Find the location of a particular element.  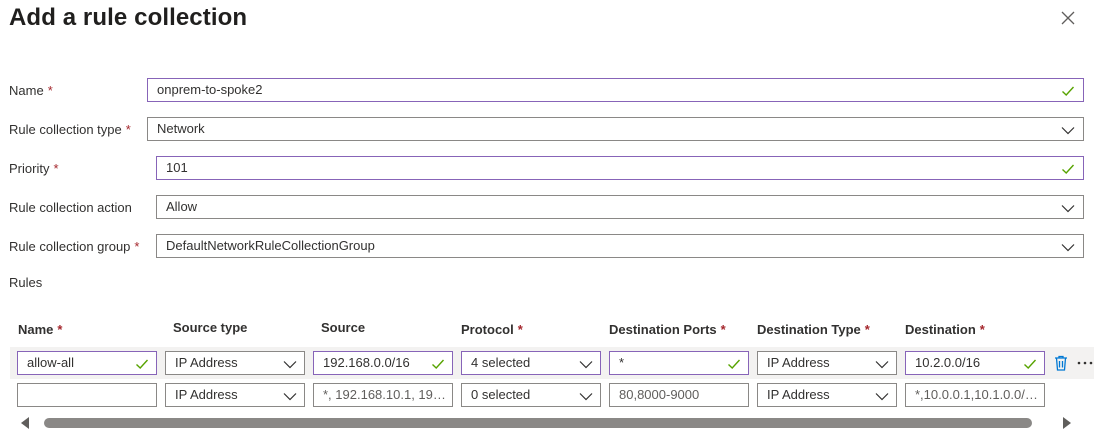

column-header-name: Name * is located at coordinates (40, 329).